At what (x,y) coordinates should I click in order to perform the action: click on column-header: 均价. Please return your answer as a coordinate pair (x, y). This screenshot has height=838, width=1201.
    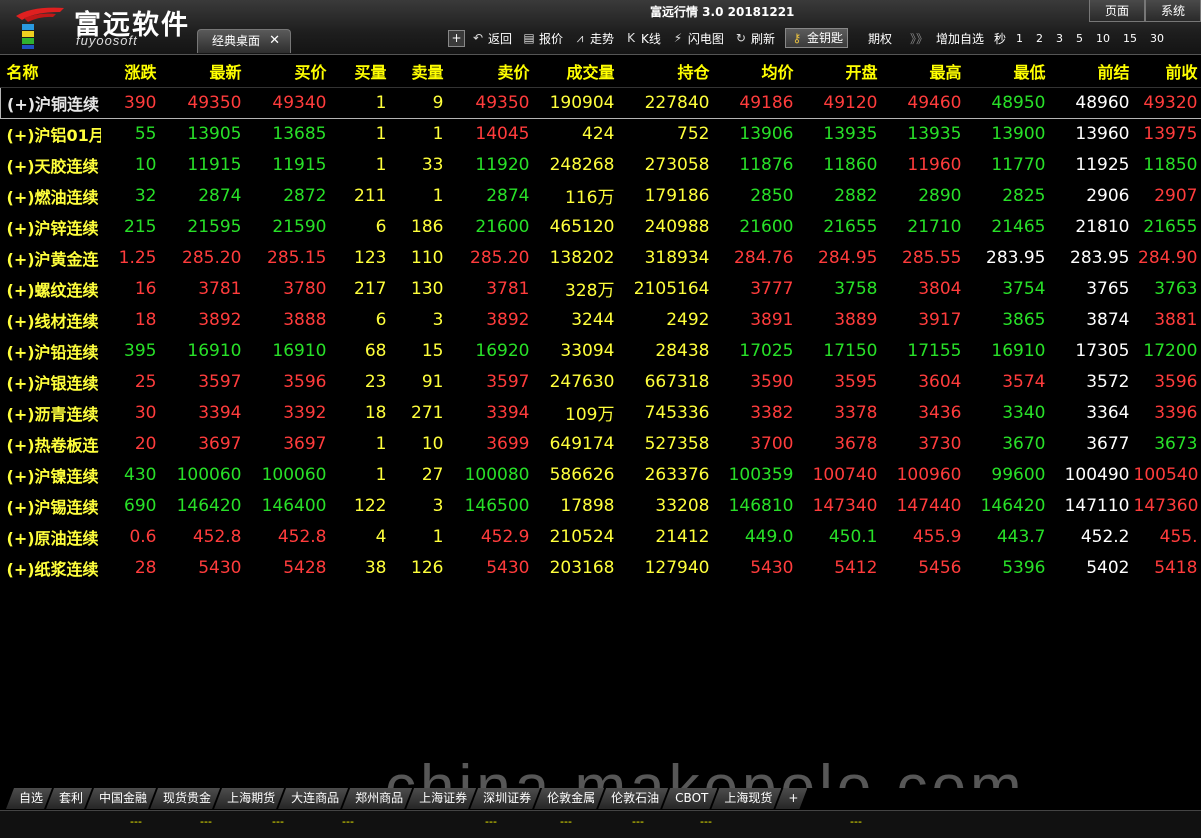
    Looking at the image, I should click on (755, 72).